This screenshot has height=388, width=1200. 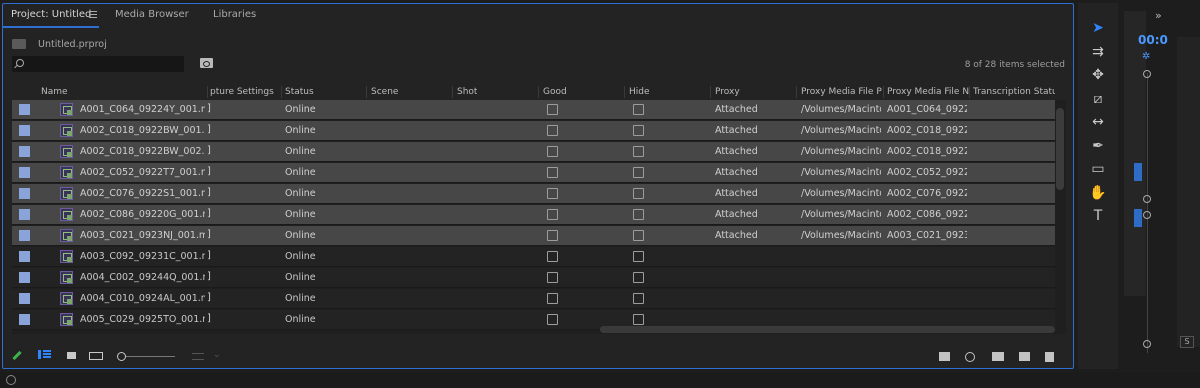 I want to click on razor-tool-icon: ⧄, so click(x=1098, y=99).